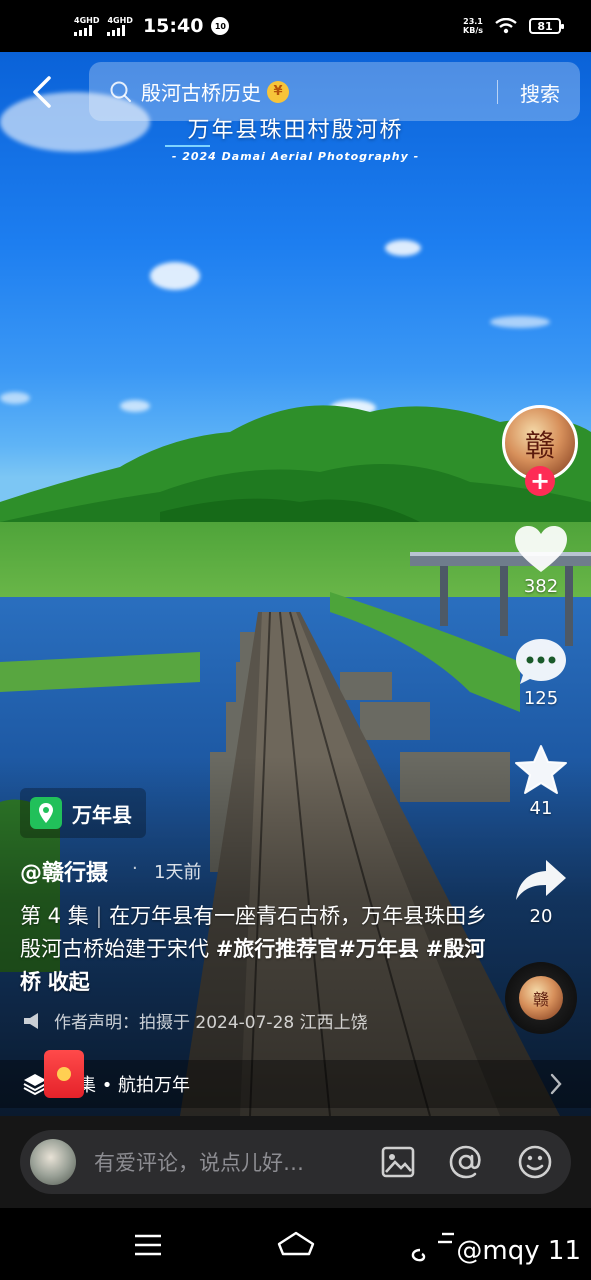 The height and width of the screenshot is (1280, 591). What do you see at coordinates (398, 1162) in the screenshot?
I see `image-icon` at bounding box center [398, 1162].